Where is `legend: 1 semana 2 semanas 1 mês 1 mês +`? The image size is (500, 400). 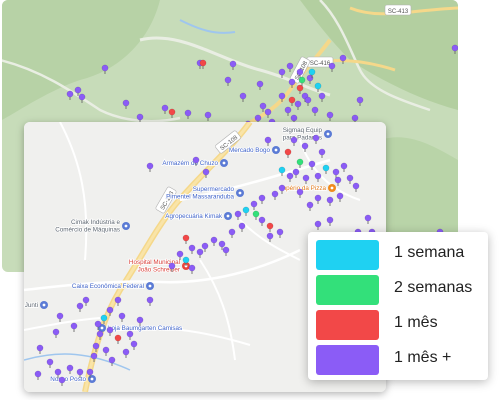 legend: 1 semana 2 semanas 1 mês 1 mês + is located at coordinates (398, 306).